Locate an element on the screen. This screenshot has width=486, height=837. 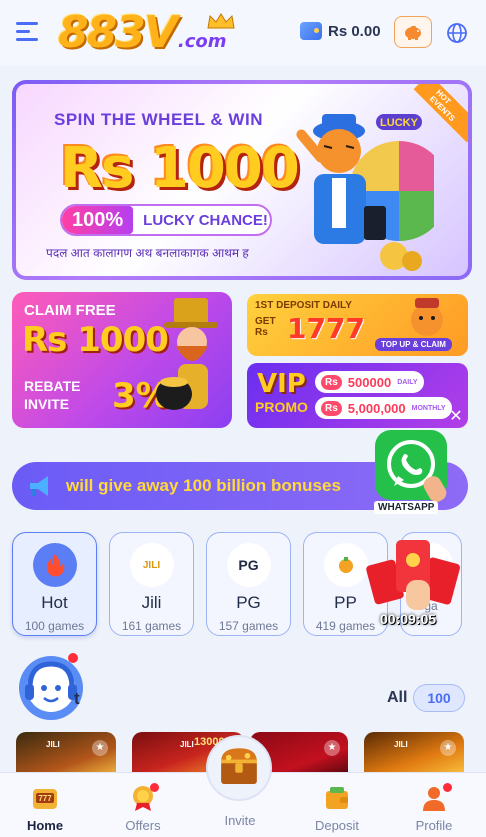
promo-rebate-label: REBATE is located at coordinates (52, 386).